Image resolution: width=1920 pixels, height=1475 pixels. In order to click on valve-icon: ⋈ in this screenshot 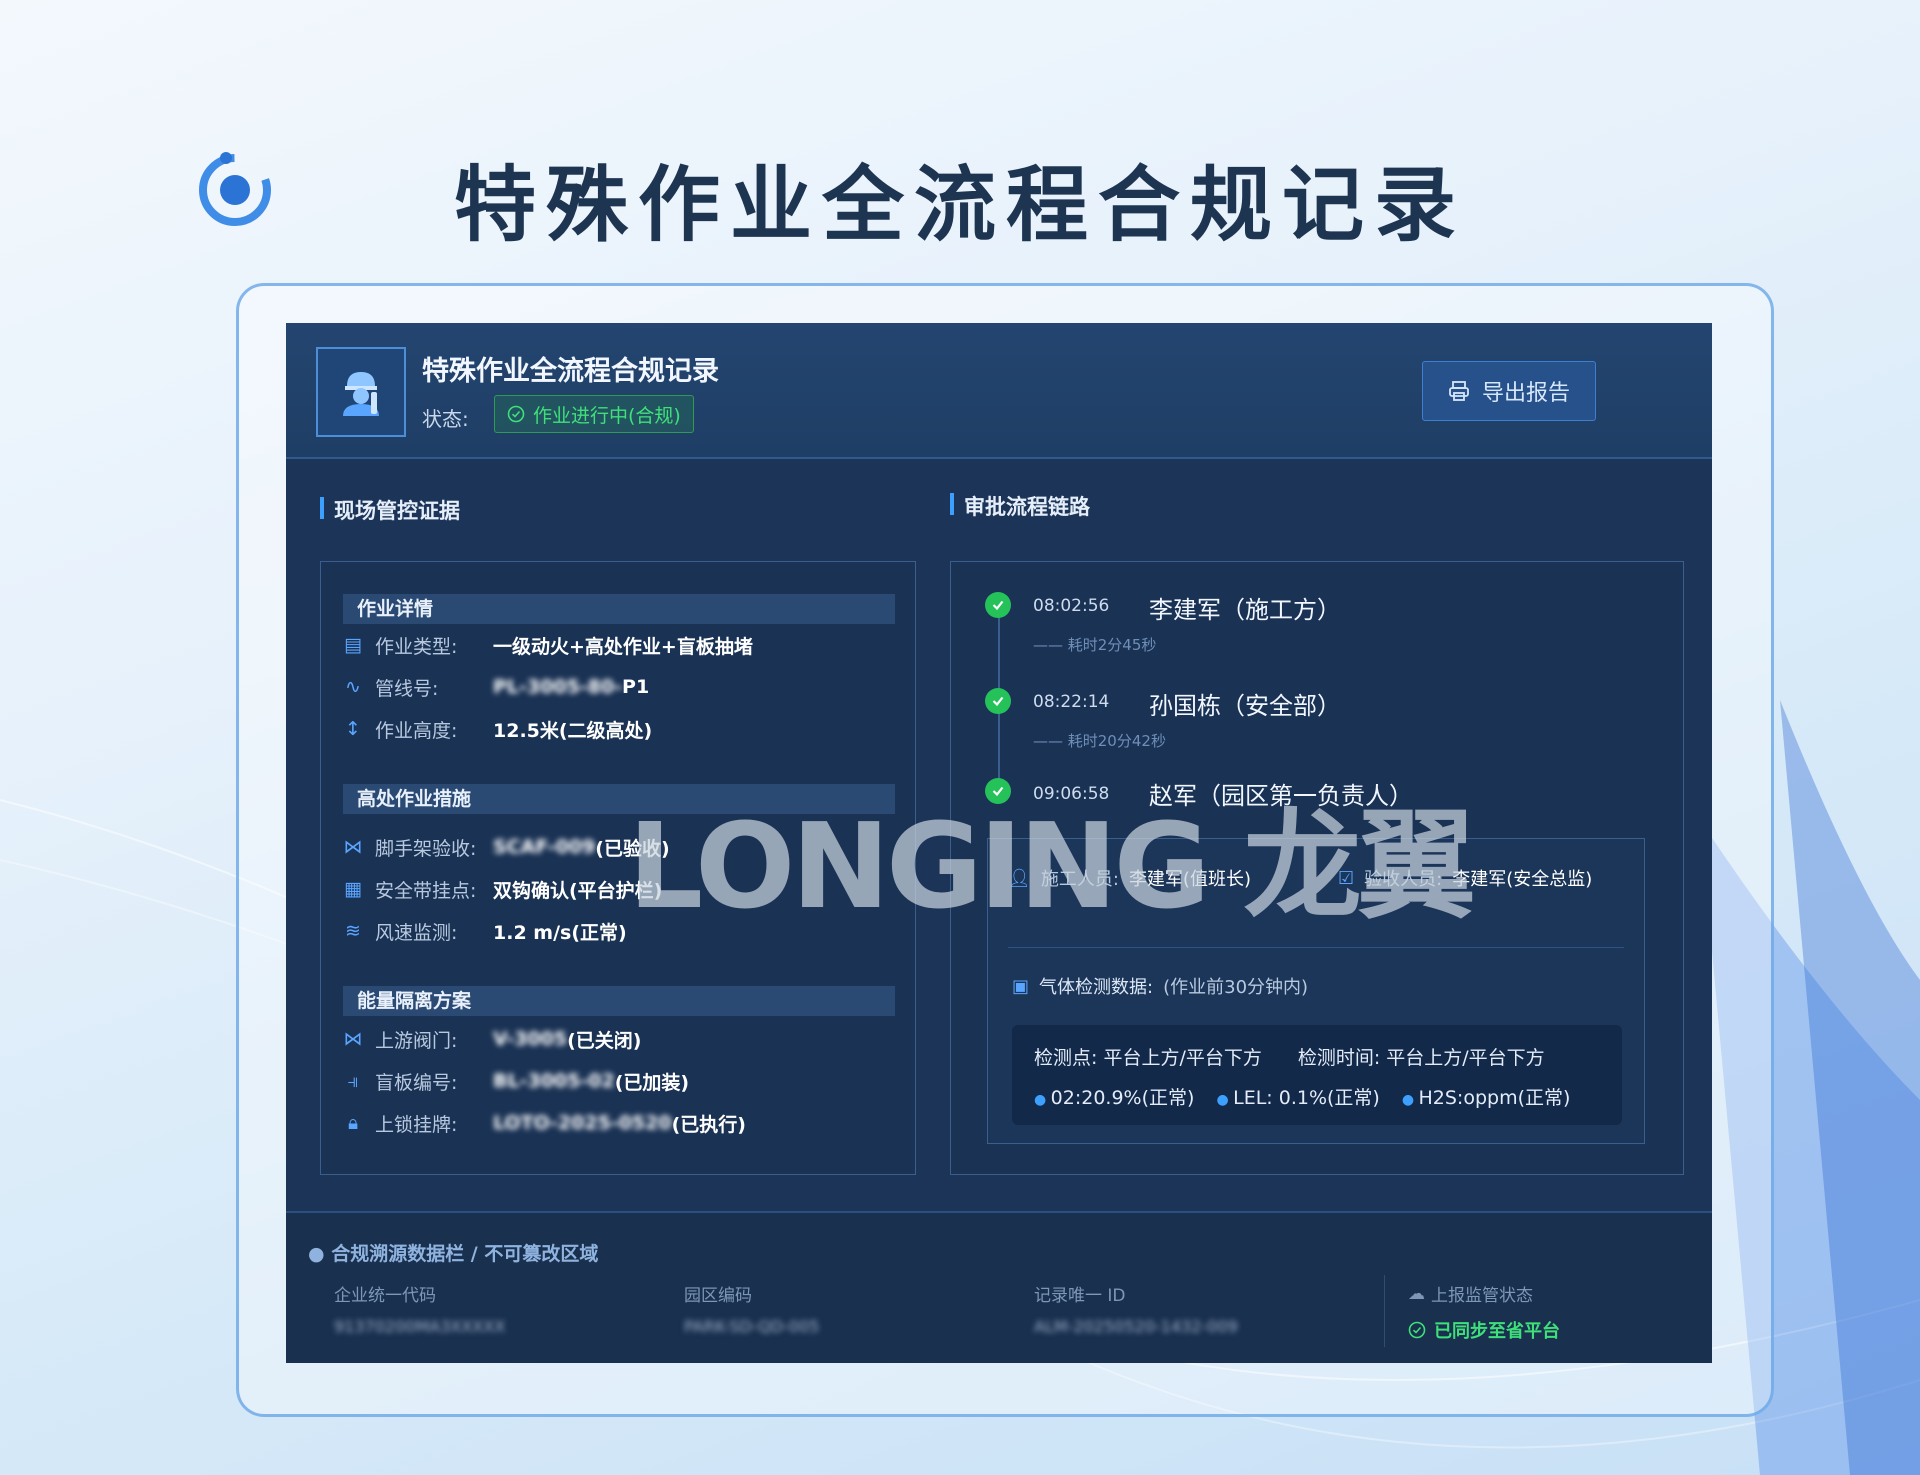, I will do `click(353, 1039)`.